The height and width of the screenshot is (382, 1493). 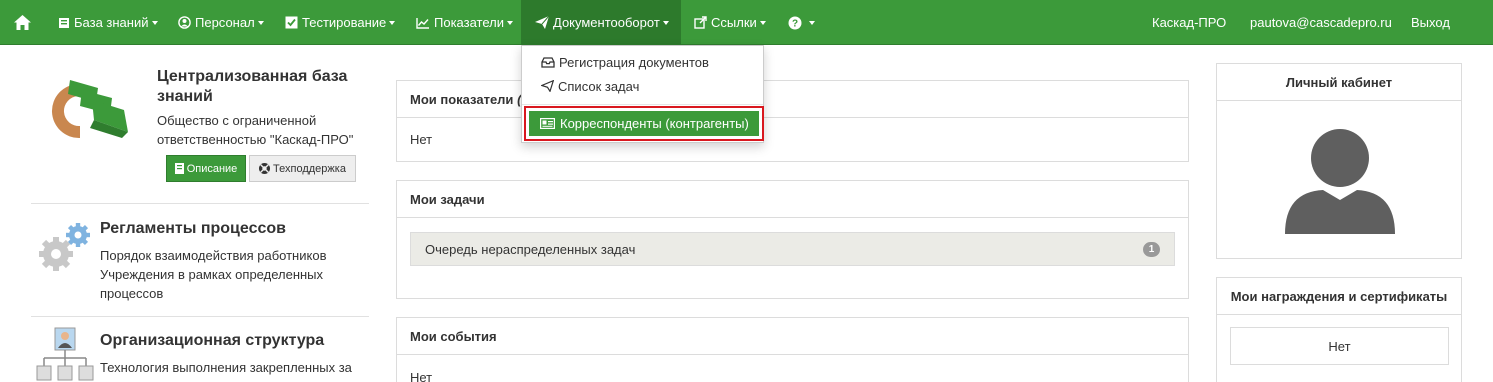 I want to click on panel-title: Мои события, so click(x=453, y=336).